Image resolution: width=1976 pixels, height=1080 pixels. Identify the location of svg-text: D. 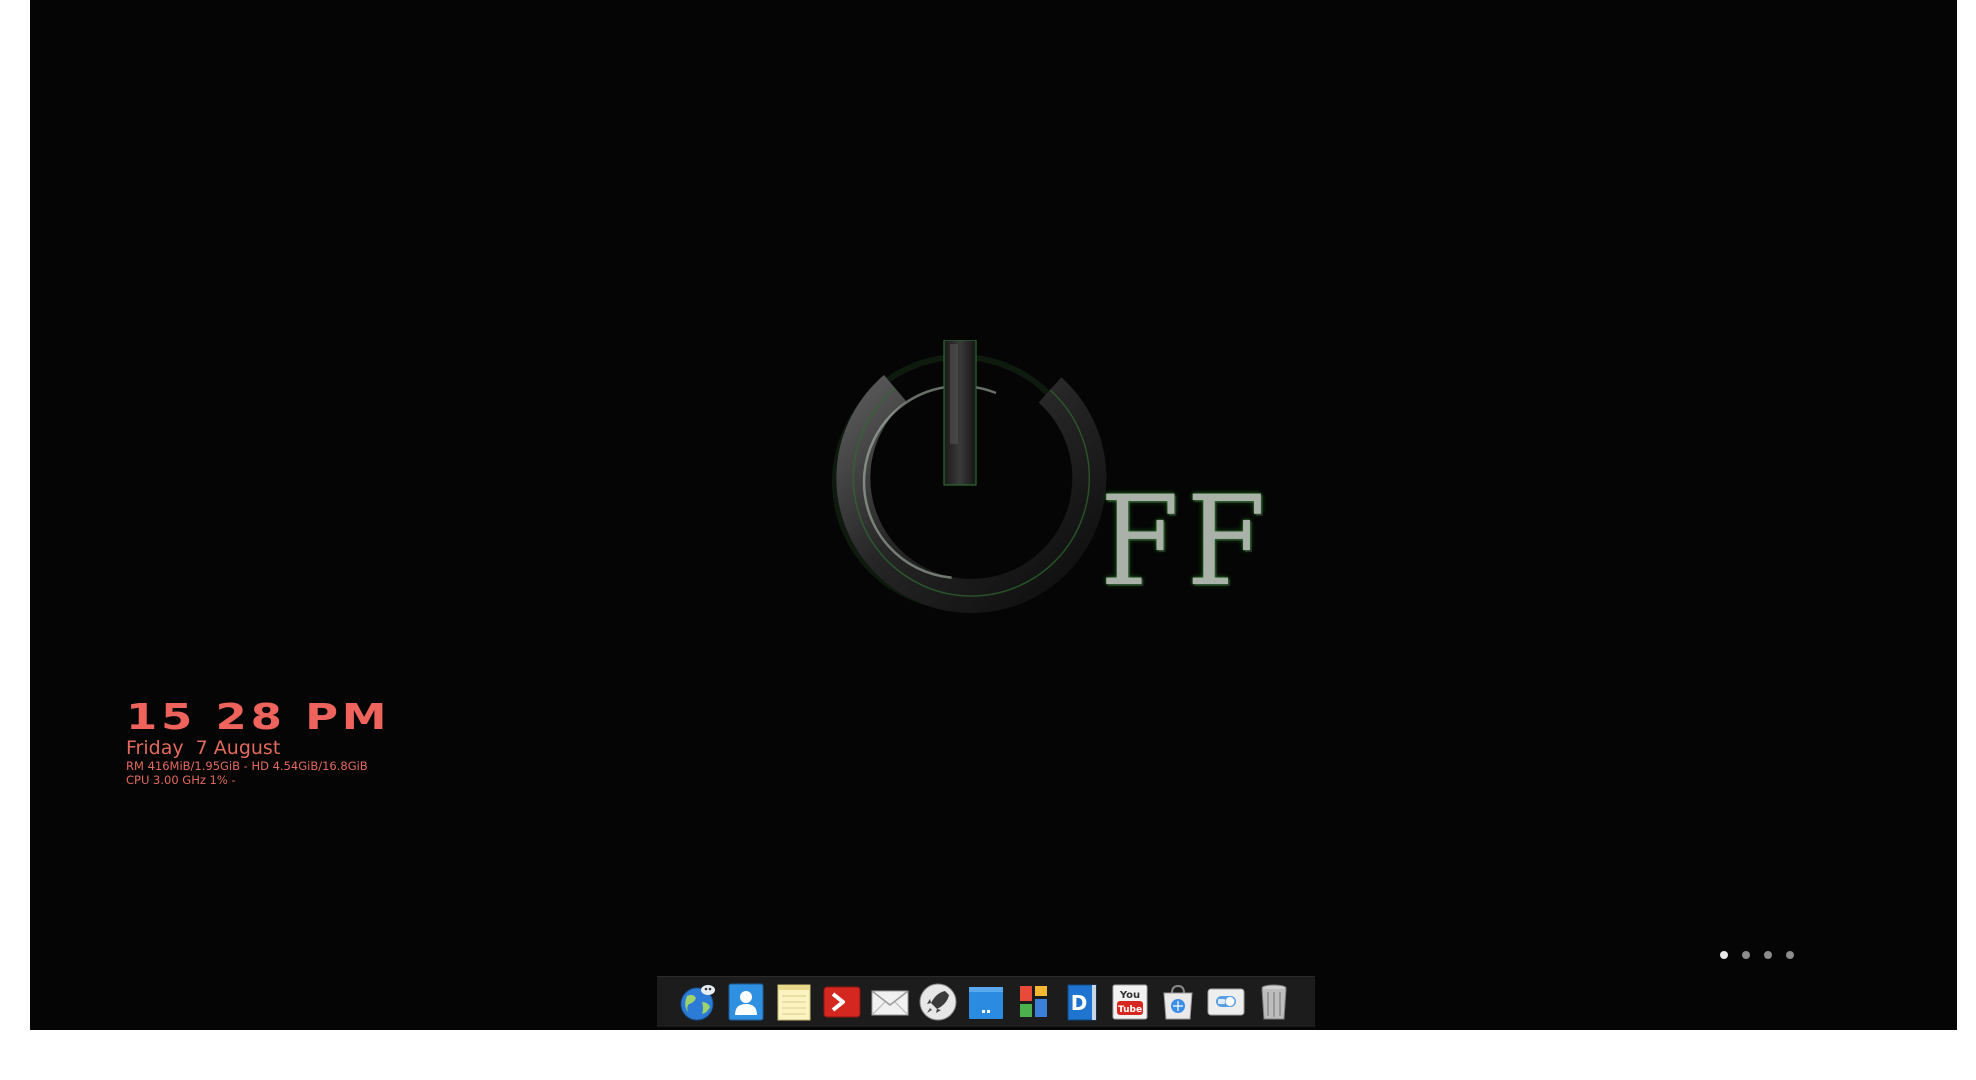
(1079, 1003).